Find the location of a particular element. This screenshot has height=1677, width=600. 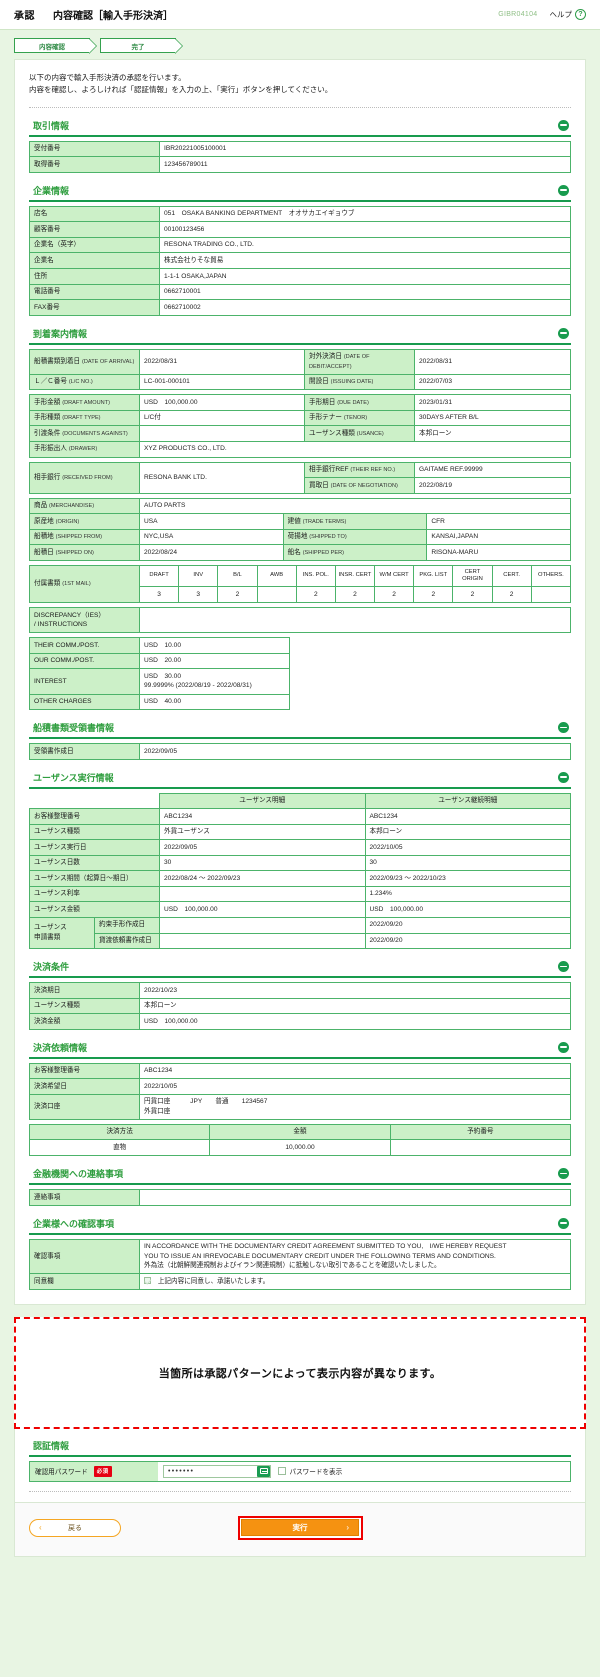

section-header: 決済依頼情報 is located at coordinates (300, 1049).